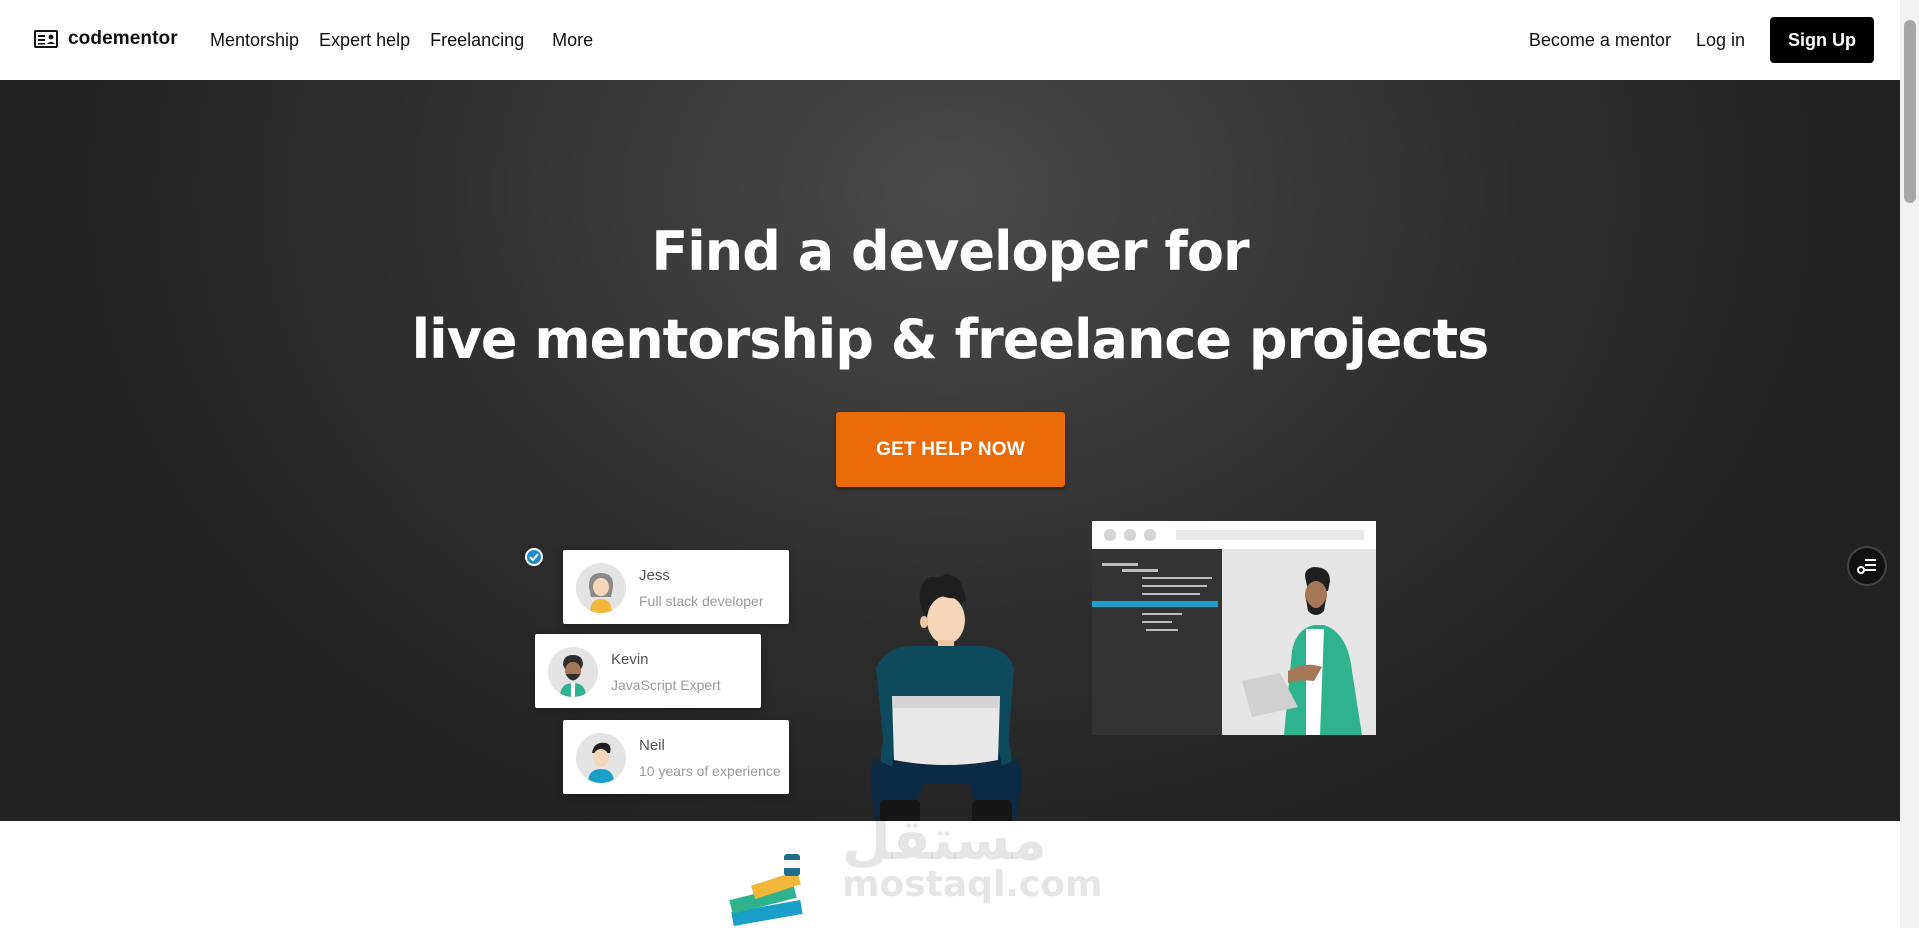 The width and height of the screenshot is (1919, 928). I want to click on avatar-jess, so click(601, 588).